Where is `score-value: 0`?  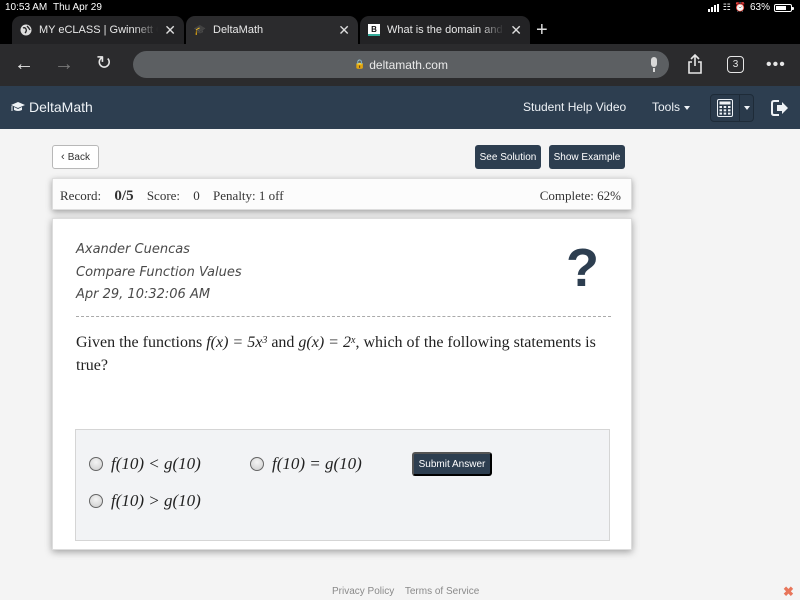 score-value: 0 is located at coordinates (196, 195).